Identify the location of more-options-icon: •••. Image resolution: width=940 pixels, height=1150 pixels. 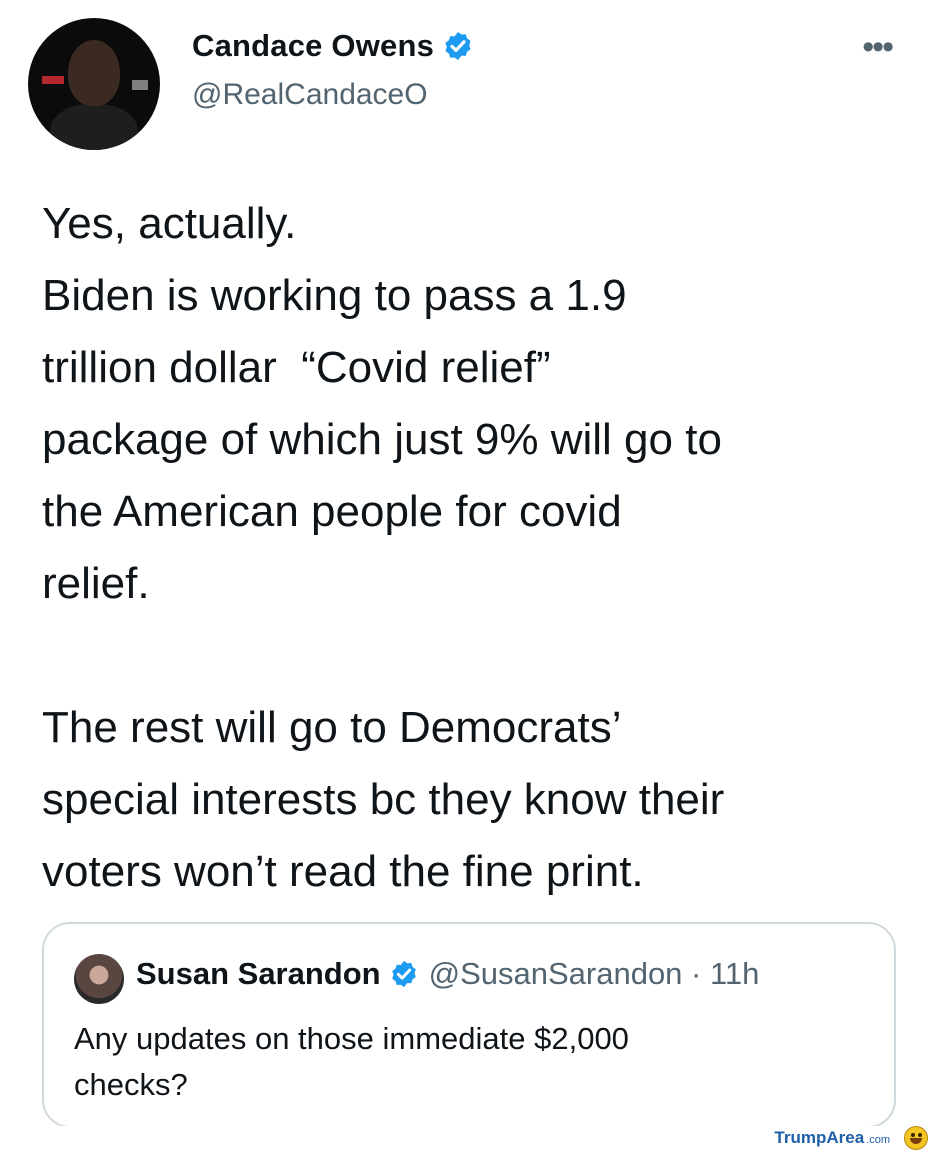
(878, 47).